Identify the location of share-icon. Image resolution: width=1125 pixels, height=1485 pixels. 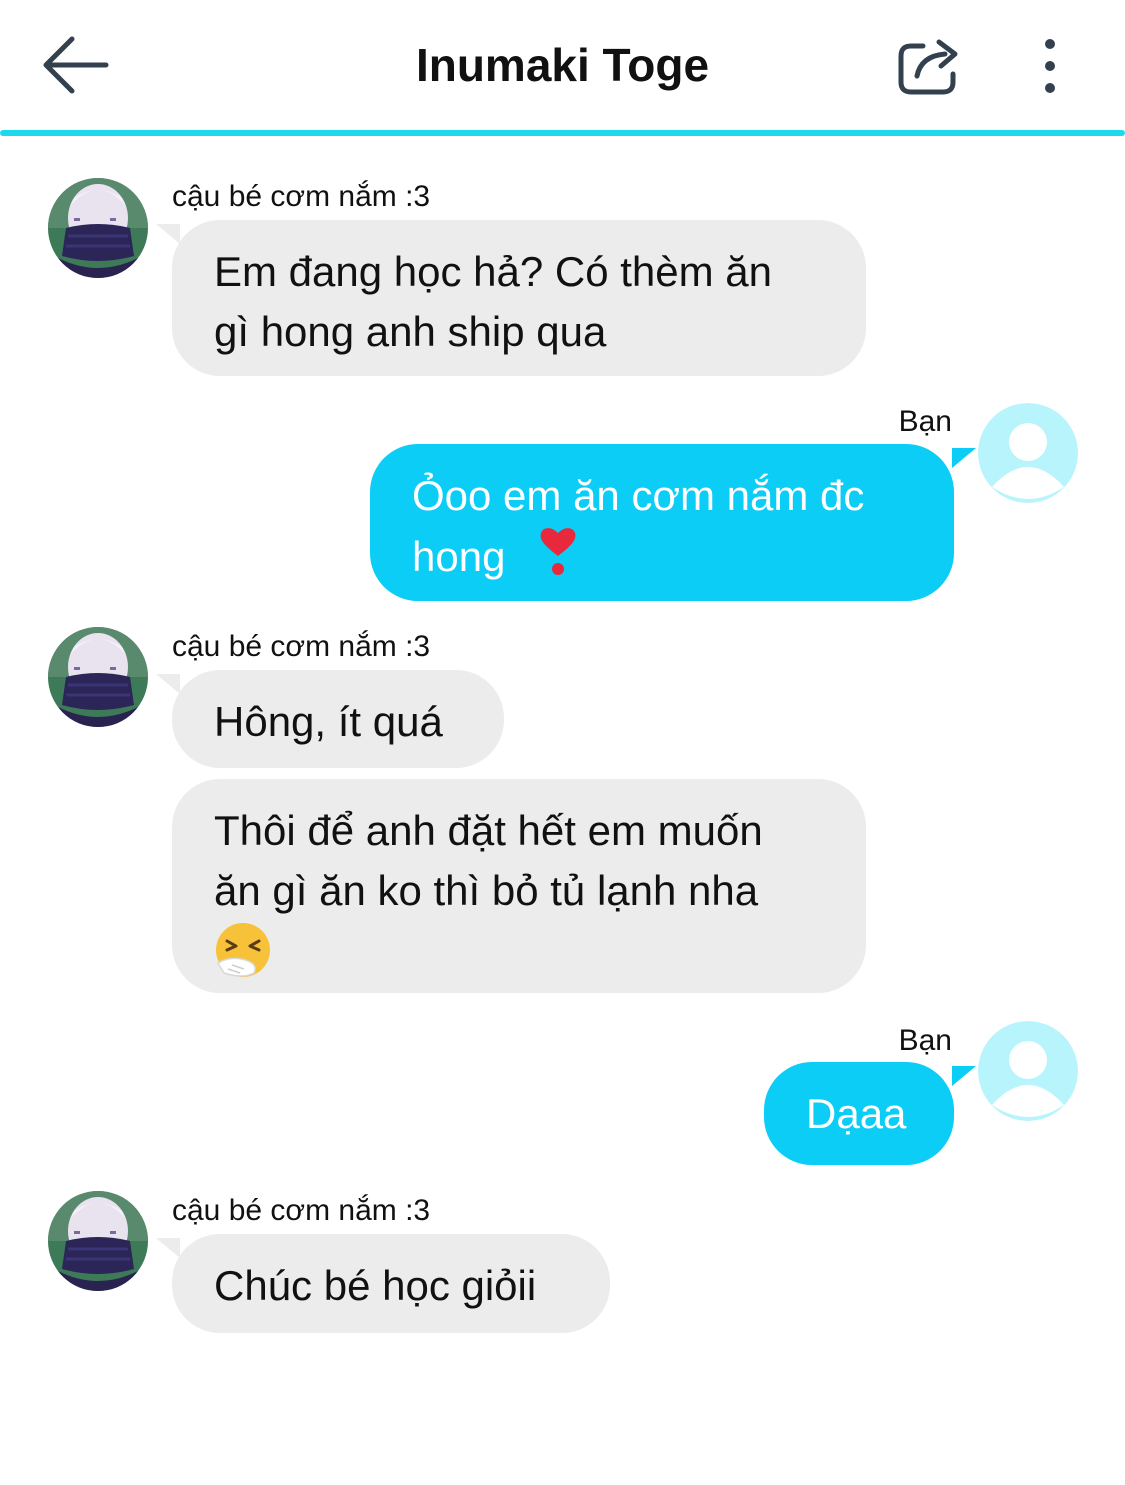
(928, 67).